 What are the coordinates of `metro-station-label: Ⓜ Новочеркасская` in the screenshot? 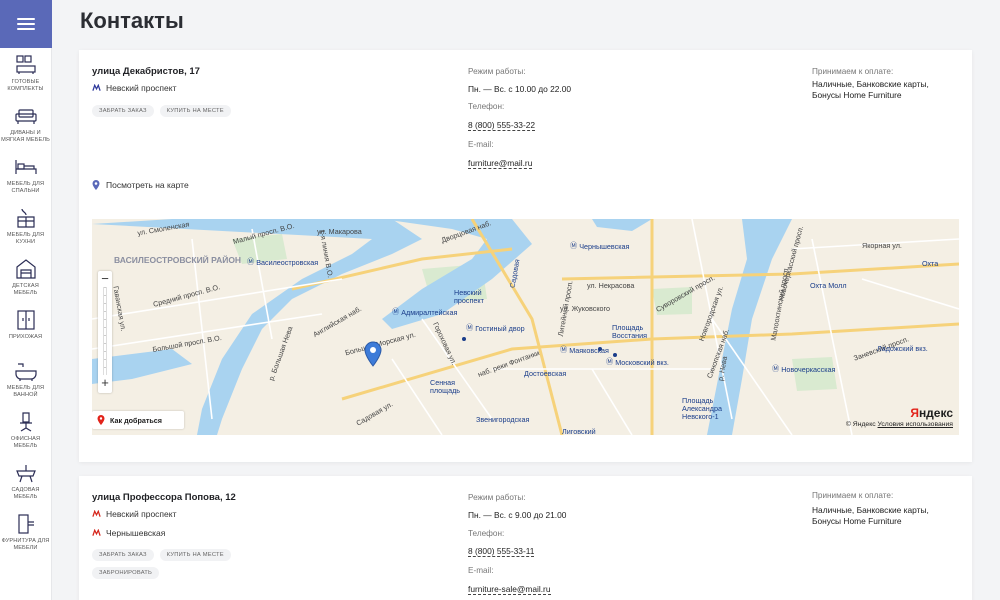 It's located at (804, 369).